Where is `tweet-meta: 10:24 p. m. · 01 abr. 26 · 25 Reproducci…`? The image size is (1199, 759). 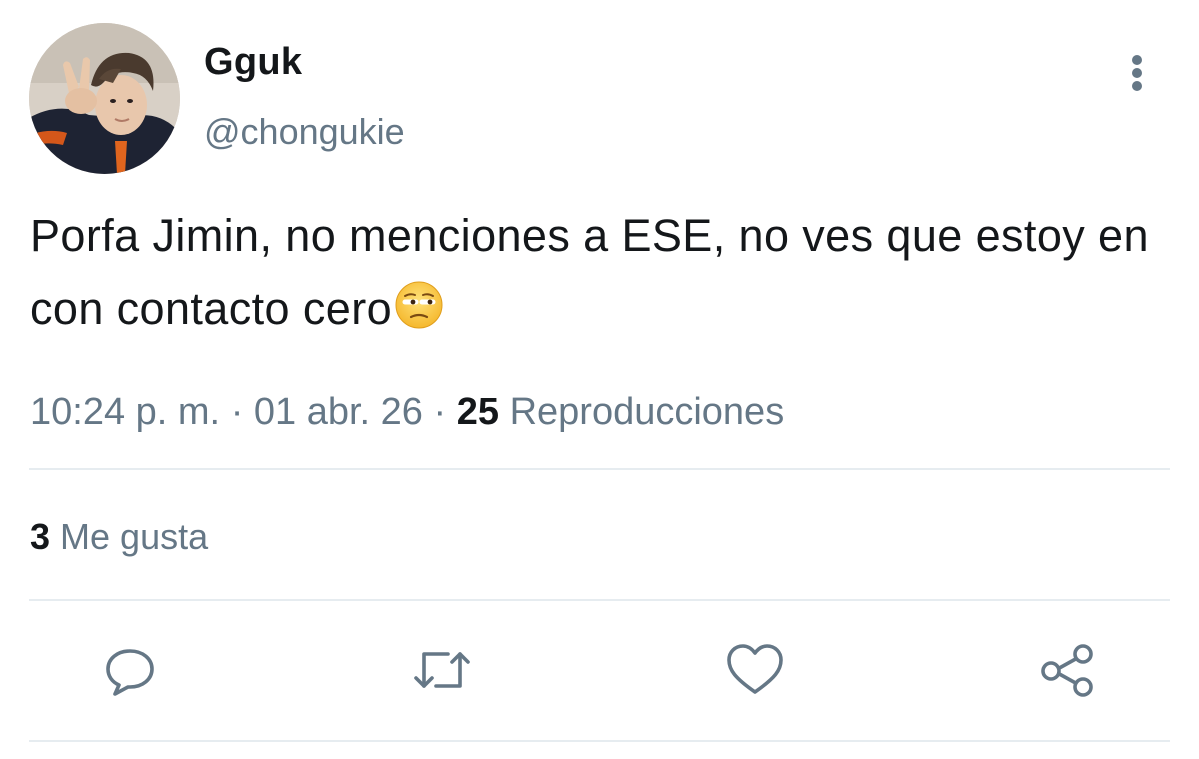 tweet-meta: 10:24 p. m. · 01 abr. 26 · 25 Reproducci… is located at coordinates (407, 412).